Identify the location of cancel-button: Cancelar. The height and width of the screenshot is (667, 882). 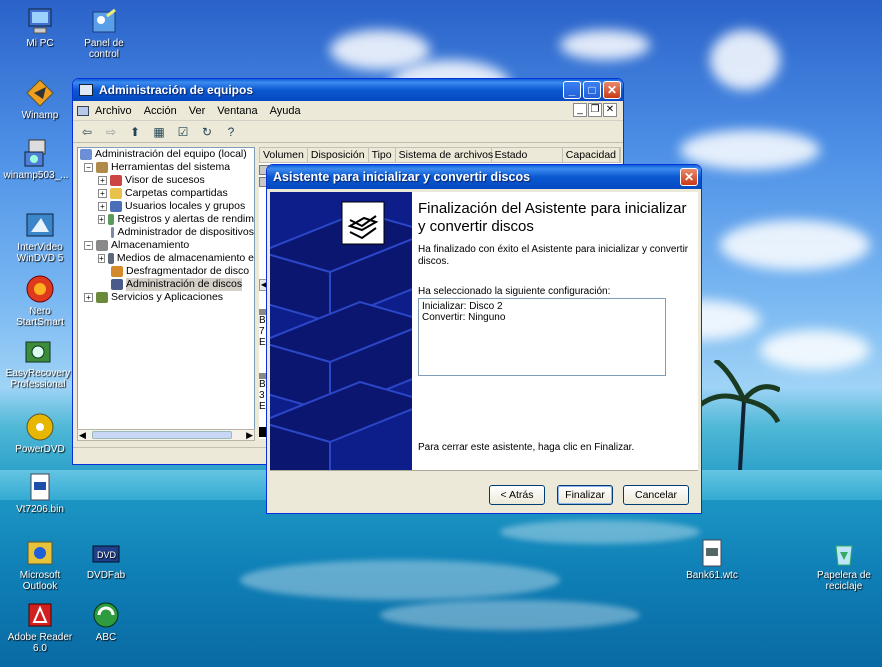
(656, 495).